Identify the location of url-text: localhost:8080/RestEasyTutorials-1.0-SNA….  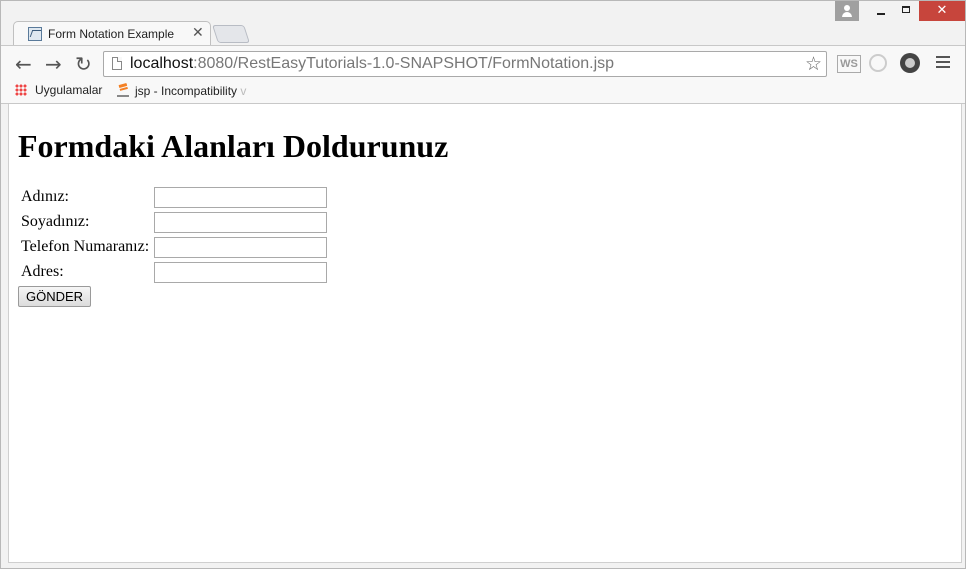
(372, 64).